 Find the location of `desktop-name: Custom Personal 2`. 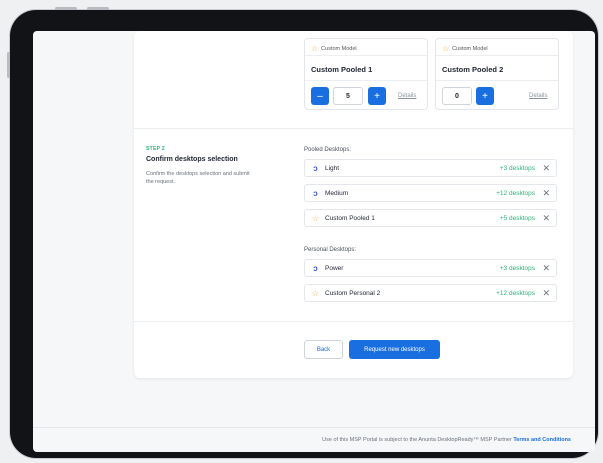

desktop-name: Custom Personal 2 is located at coordinates (353, 293).